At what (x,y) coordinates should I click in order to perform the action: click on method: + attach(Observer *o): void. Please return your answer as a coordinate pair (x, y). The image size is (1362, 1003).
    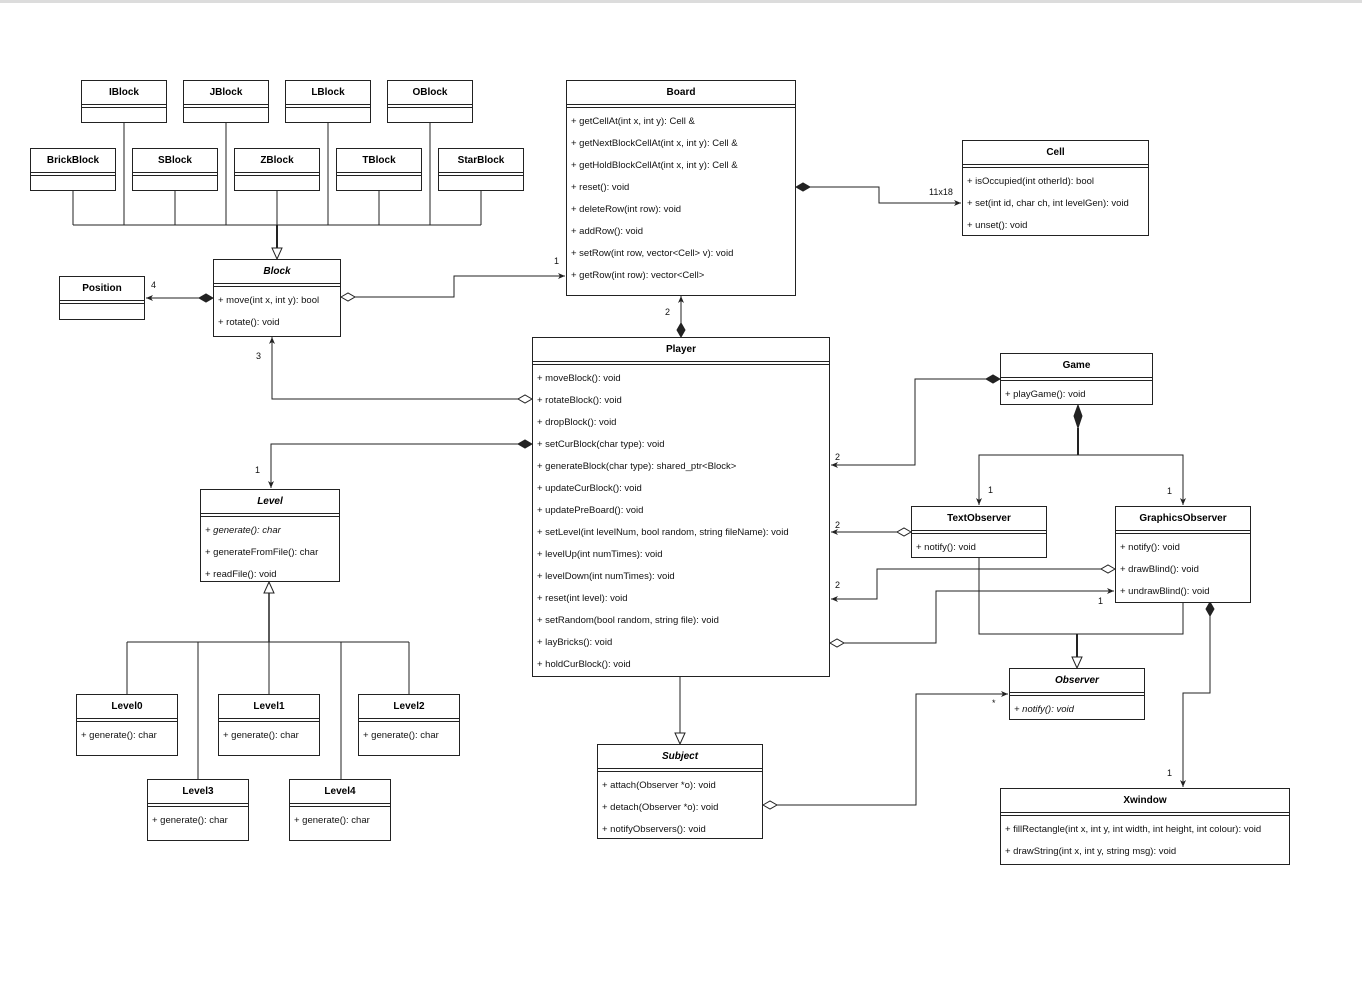
    Looking at the image, I should click on (659, 785).